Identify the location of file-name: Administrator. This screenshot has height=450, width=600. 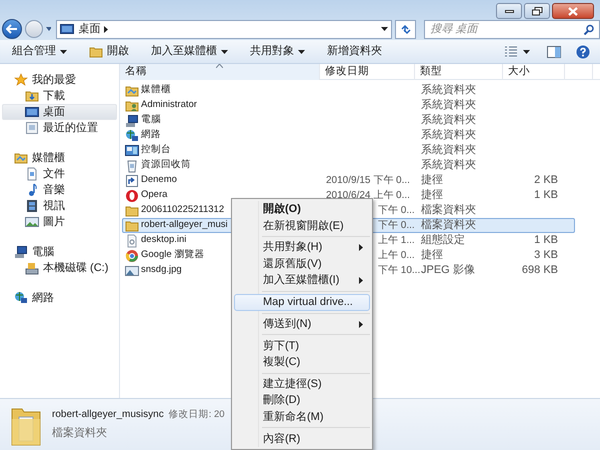
(169, 105).